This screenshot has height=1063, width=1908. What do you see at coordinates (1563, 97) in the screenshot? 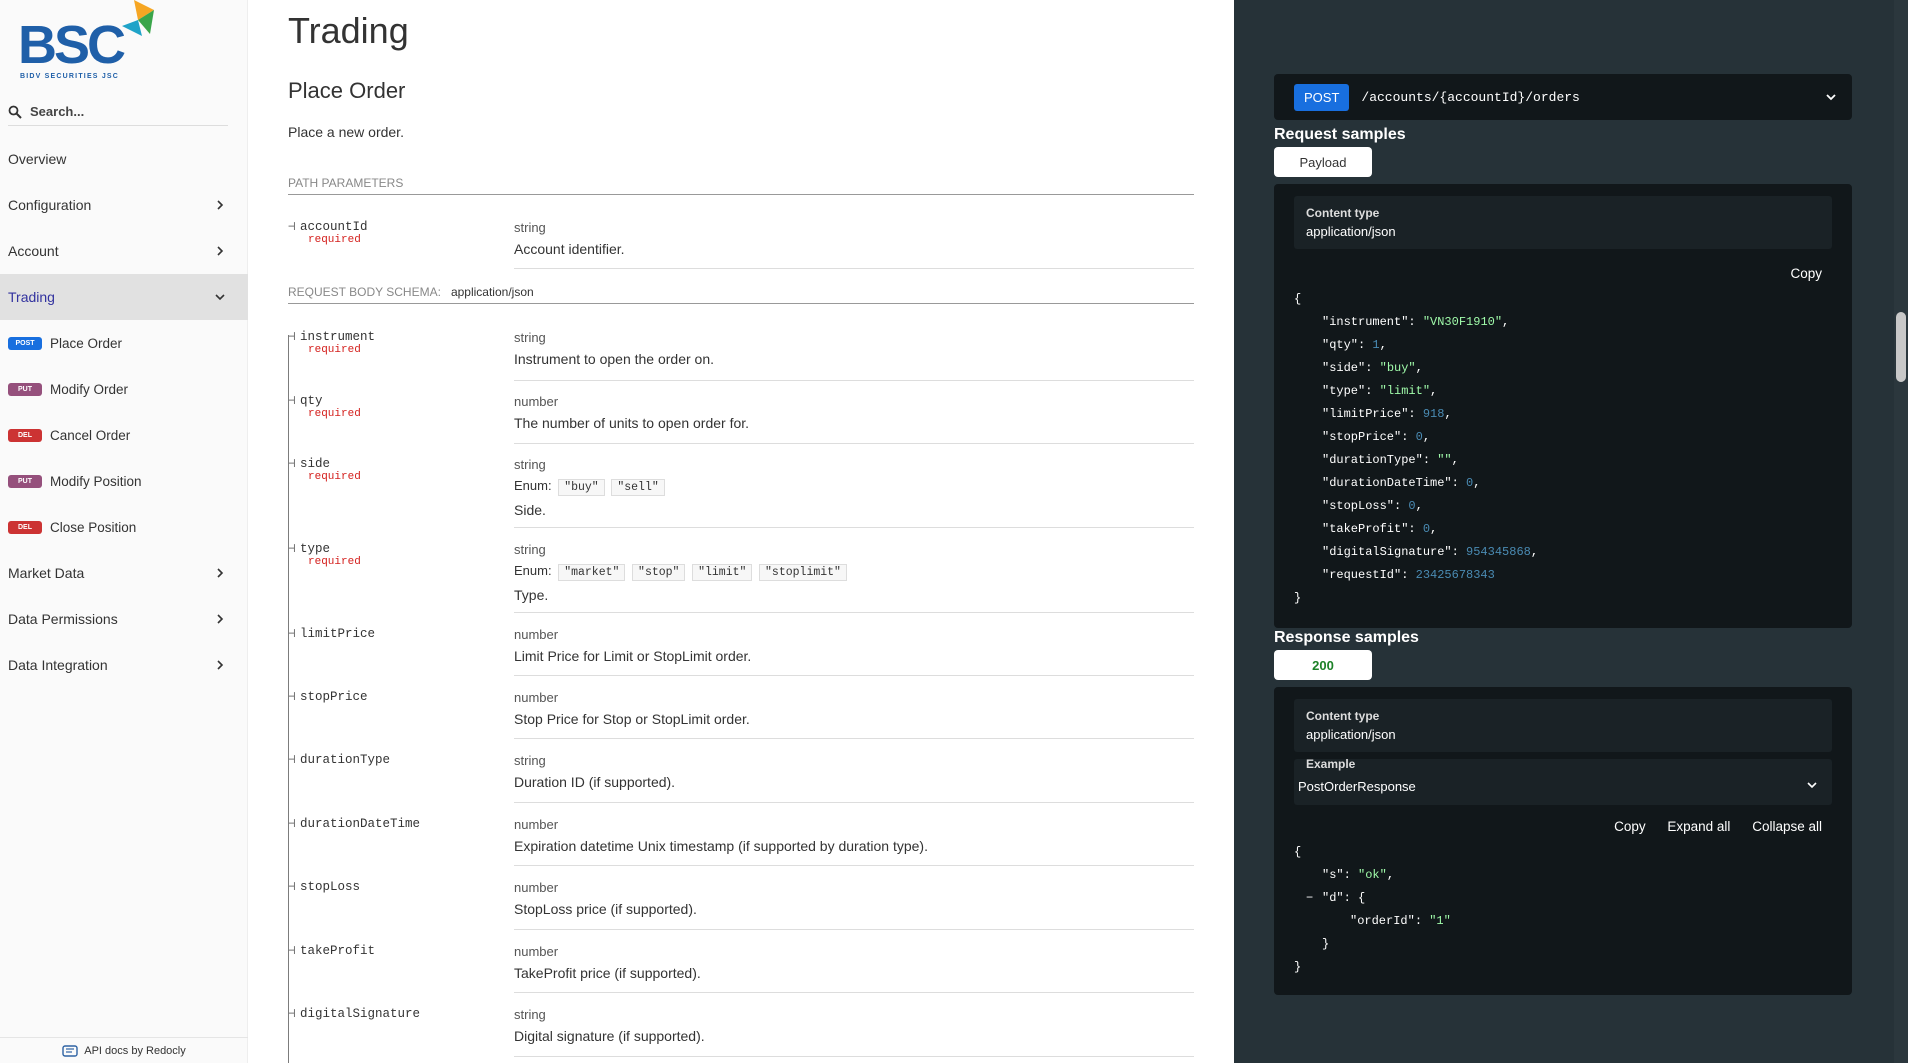
I see `endpoint-bar: POST /accounts/{accountId}/orders` at bounding box center [1563, 97].